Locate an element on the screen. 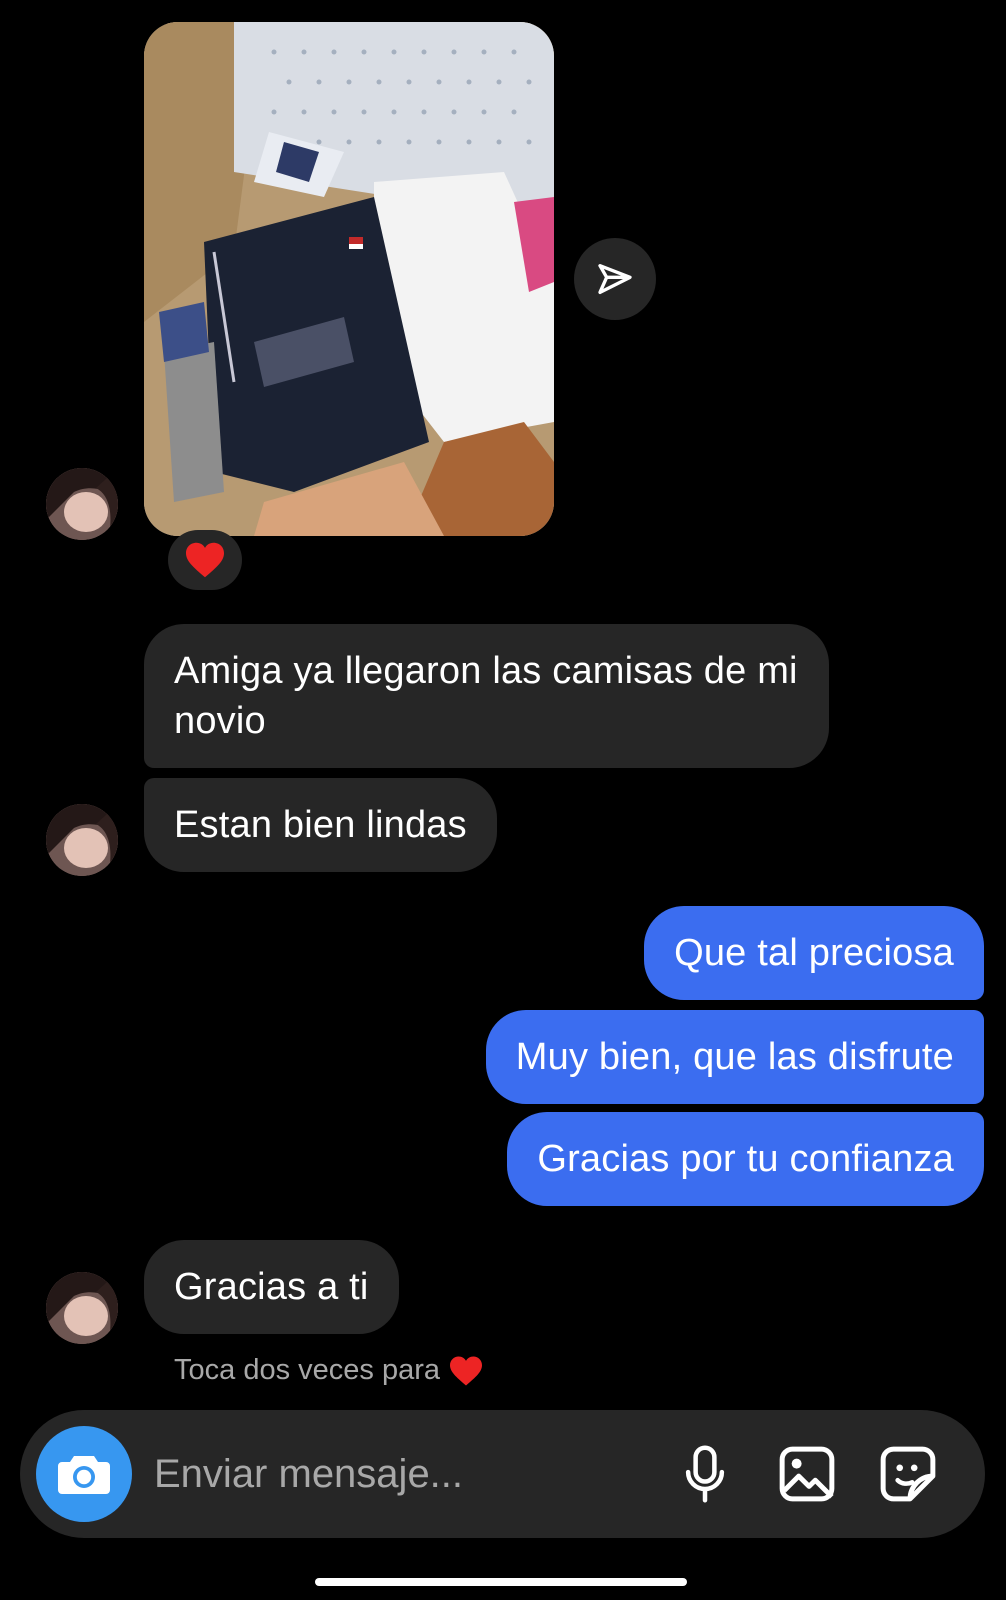  home-indicator is located at coordinates (501, 1582).